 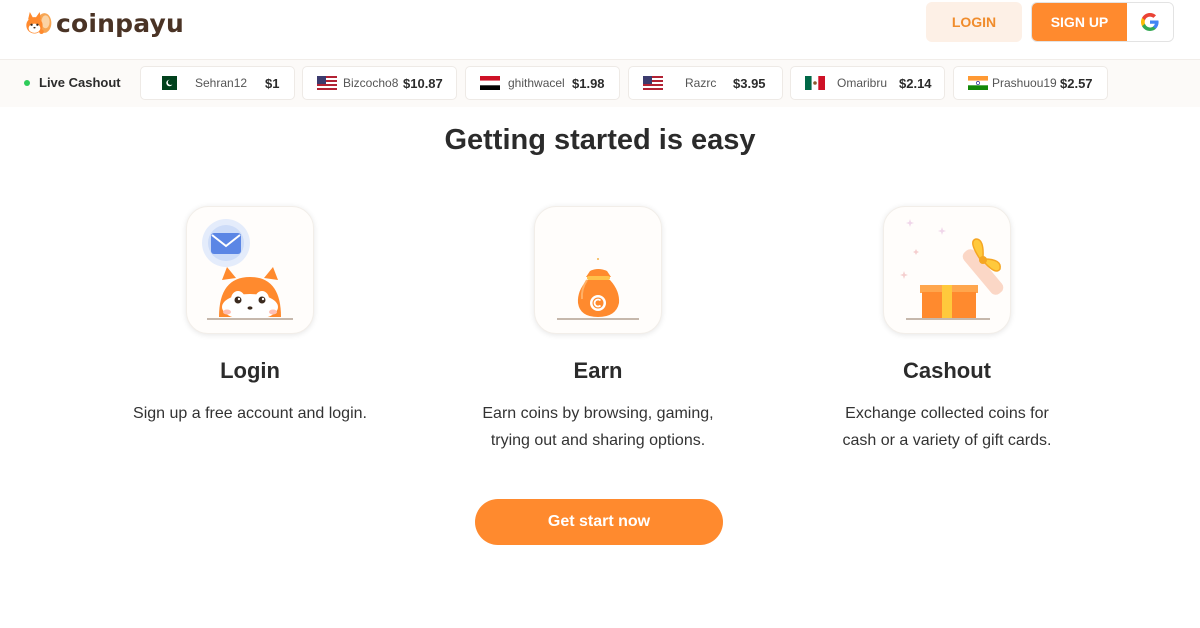 I want to click on cashout-user: Razrc, so click(x=701, y=83).